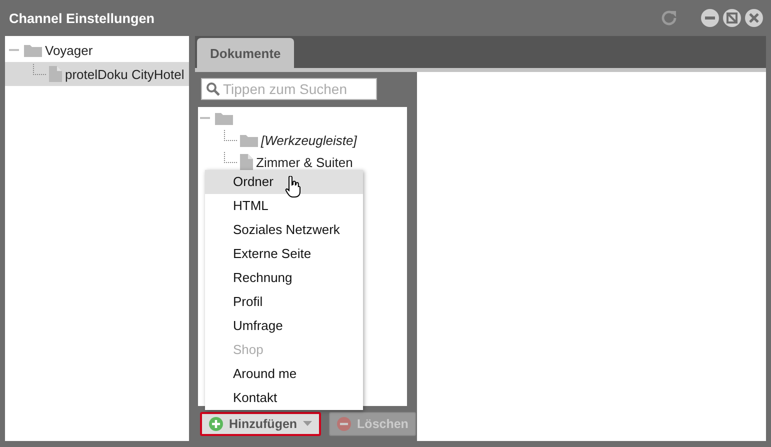  Describe the element at coordinates (284, 230) in the screenshot. I see `menu-item: Soziales Netzwerk` at that location.